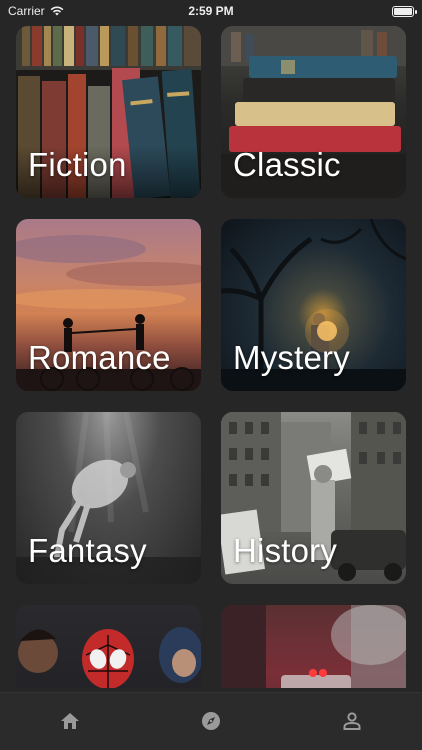 This screenshot has height=750, width=422. What do you see at coordinates (87, 550) in the screenshot?
I see `category-label: Fantasy` at bounding box center [87, 550].